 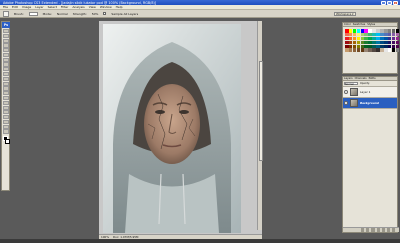 What do you see at coordinates (5, 93) in the screenshot?
I see `dodge-tool-icon` at bounding box center [5, 93].